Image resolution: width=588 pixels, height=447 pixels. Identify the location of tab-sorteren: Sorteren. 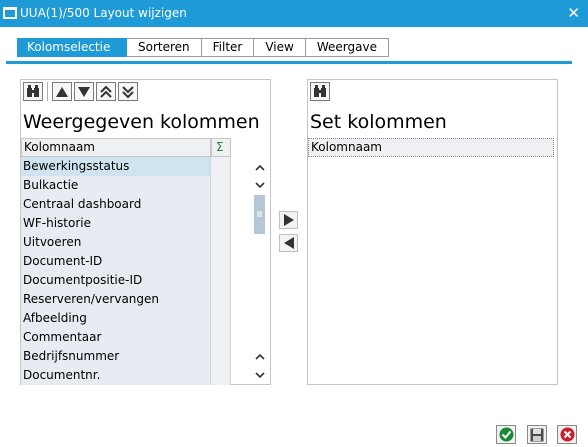
(164, 47).